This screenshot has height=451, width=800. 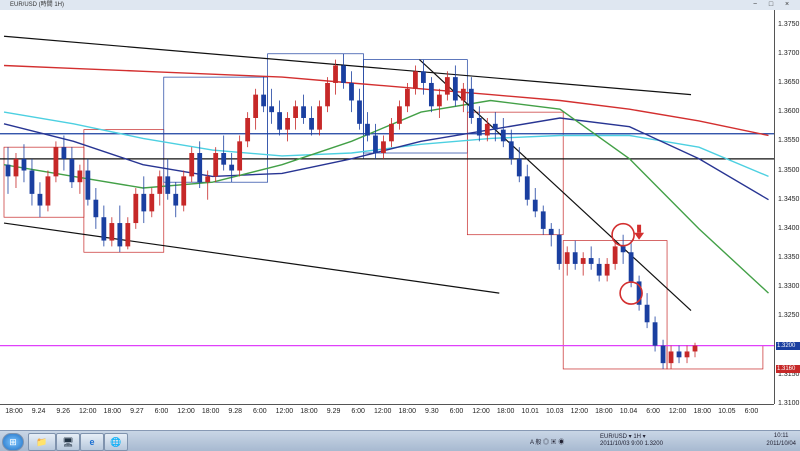 What do you see at coordinates (781, 440) in the screenshot?
I see `clock: 10:11 2011/10/04` at bounding box center [781, 440].